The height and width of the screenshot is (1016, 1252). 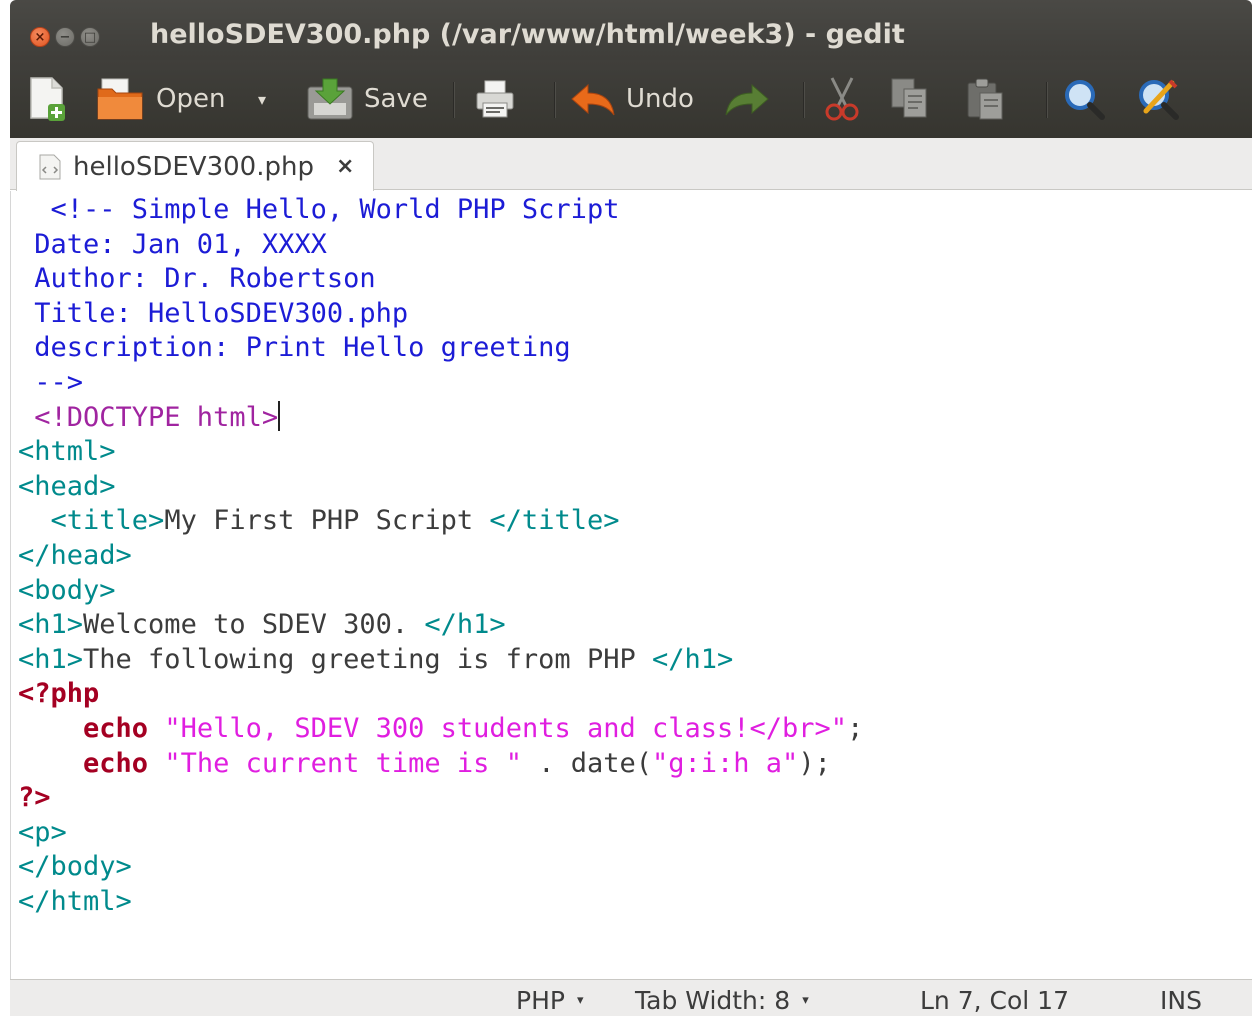 I want to click on window-close-button: ×, so click(x=40, y=37).